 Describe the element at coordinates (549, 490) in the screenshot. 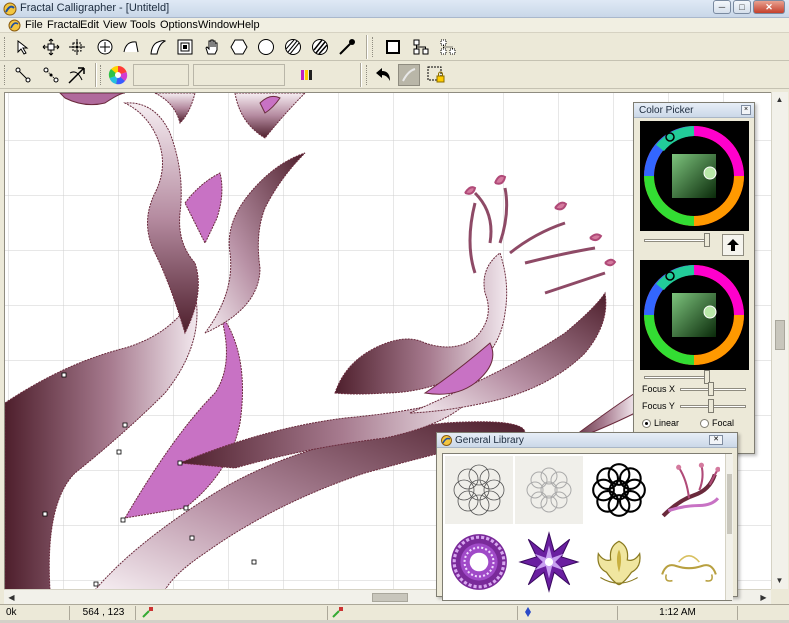

I see `library-item-rosette-gray` at that location.